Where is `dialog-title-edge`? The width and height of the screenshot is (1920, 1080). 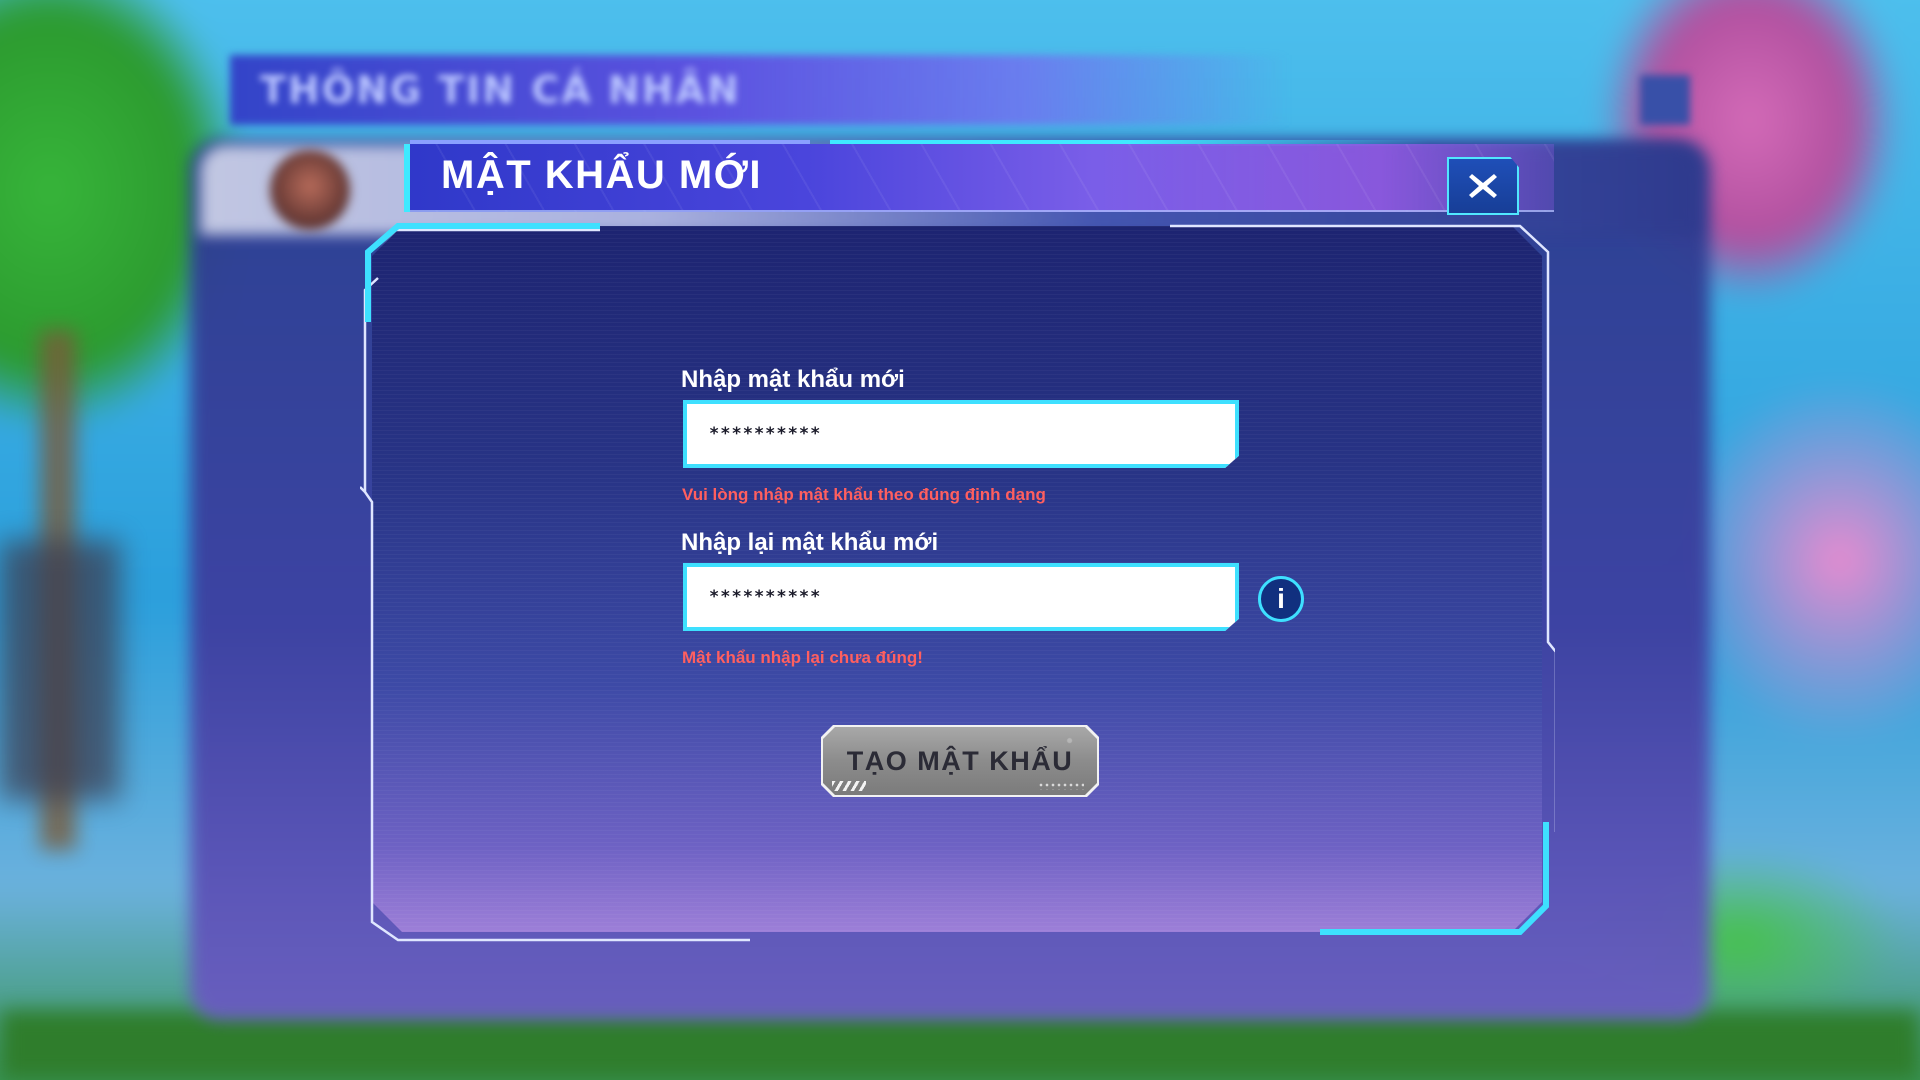
dialog-title-edge is located at coordinates (407, 178).